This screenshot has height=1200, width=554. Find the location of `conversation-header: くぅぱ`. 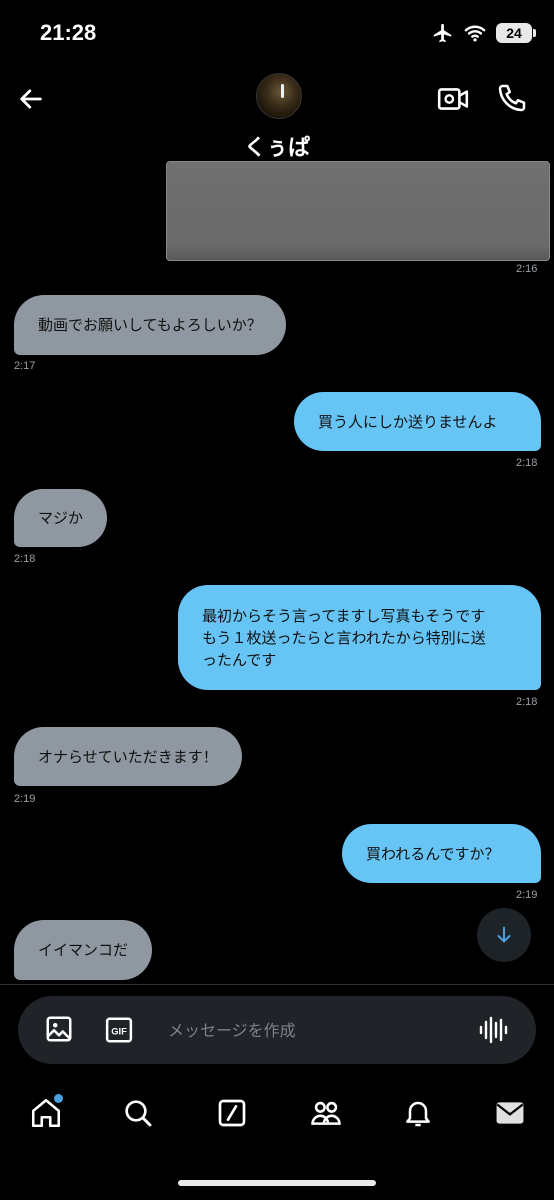

conversation-header: くぅぱ is located at coordinates (277, 116).